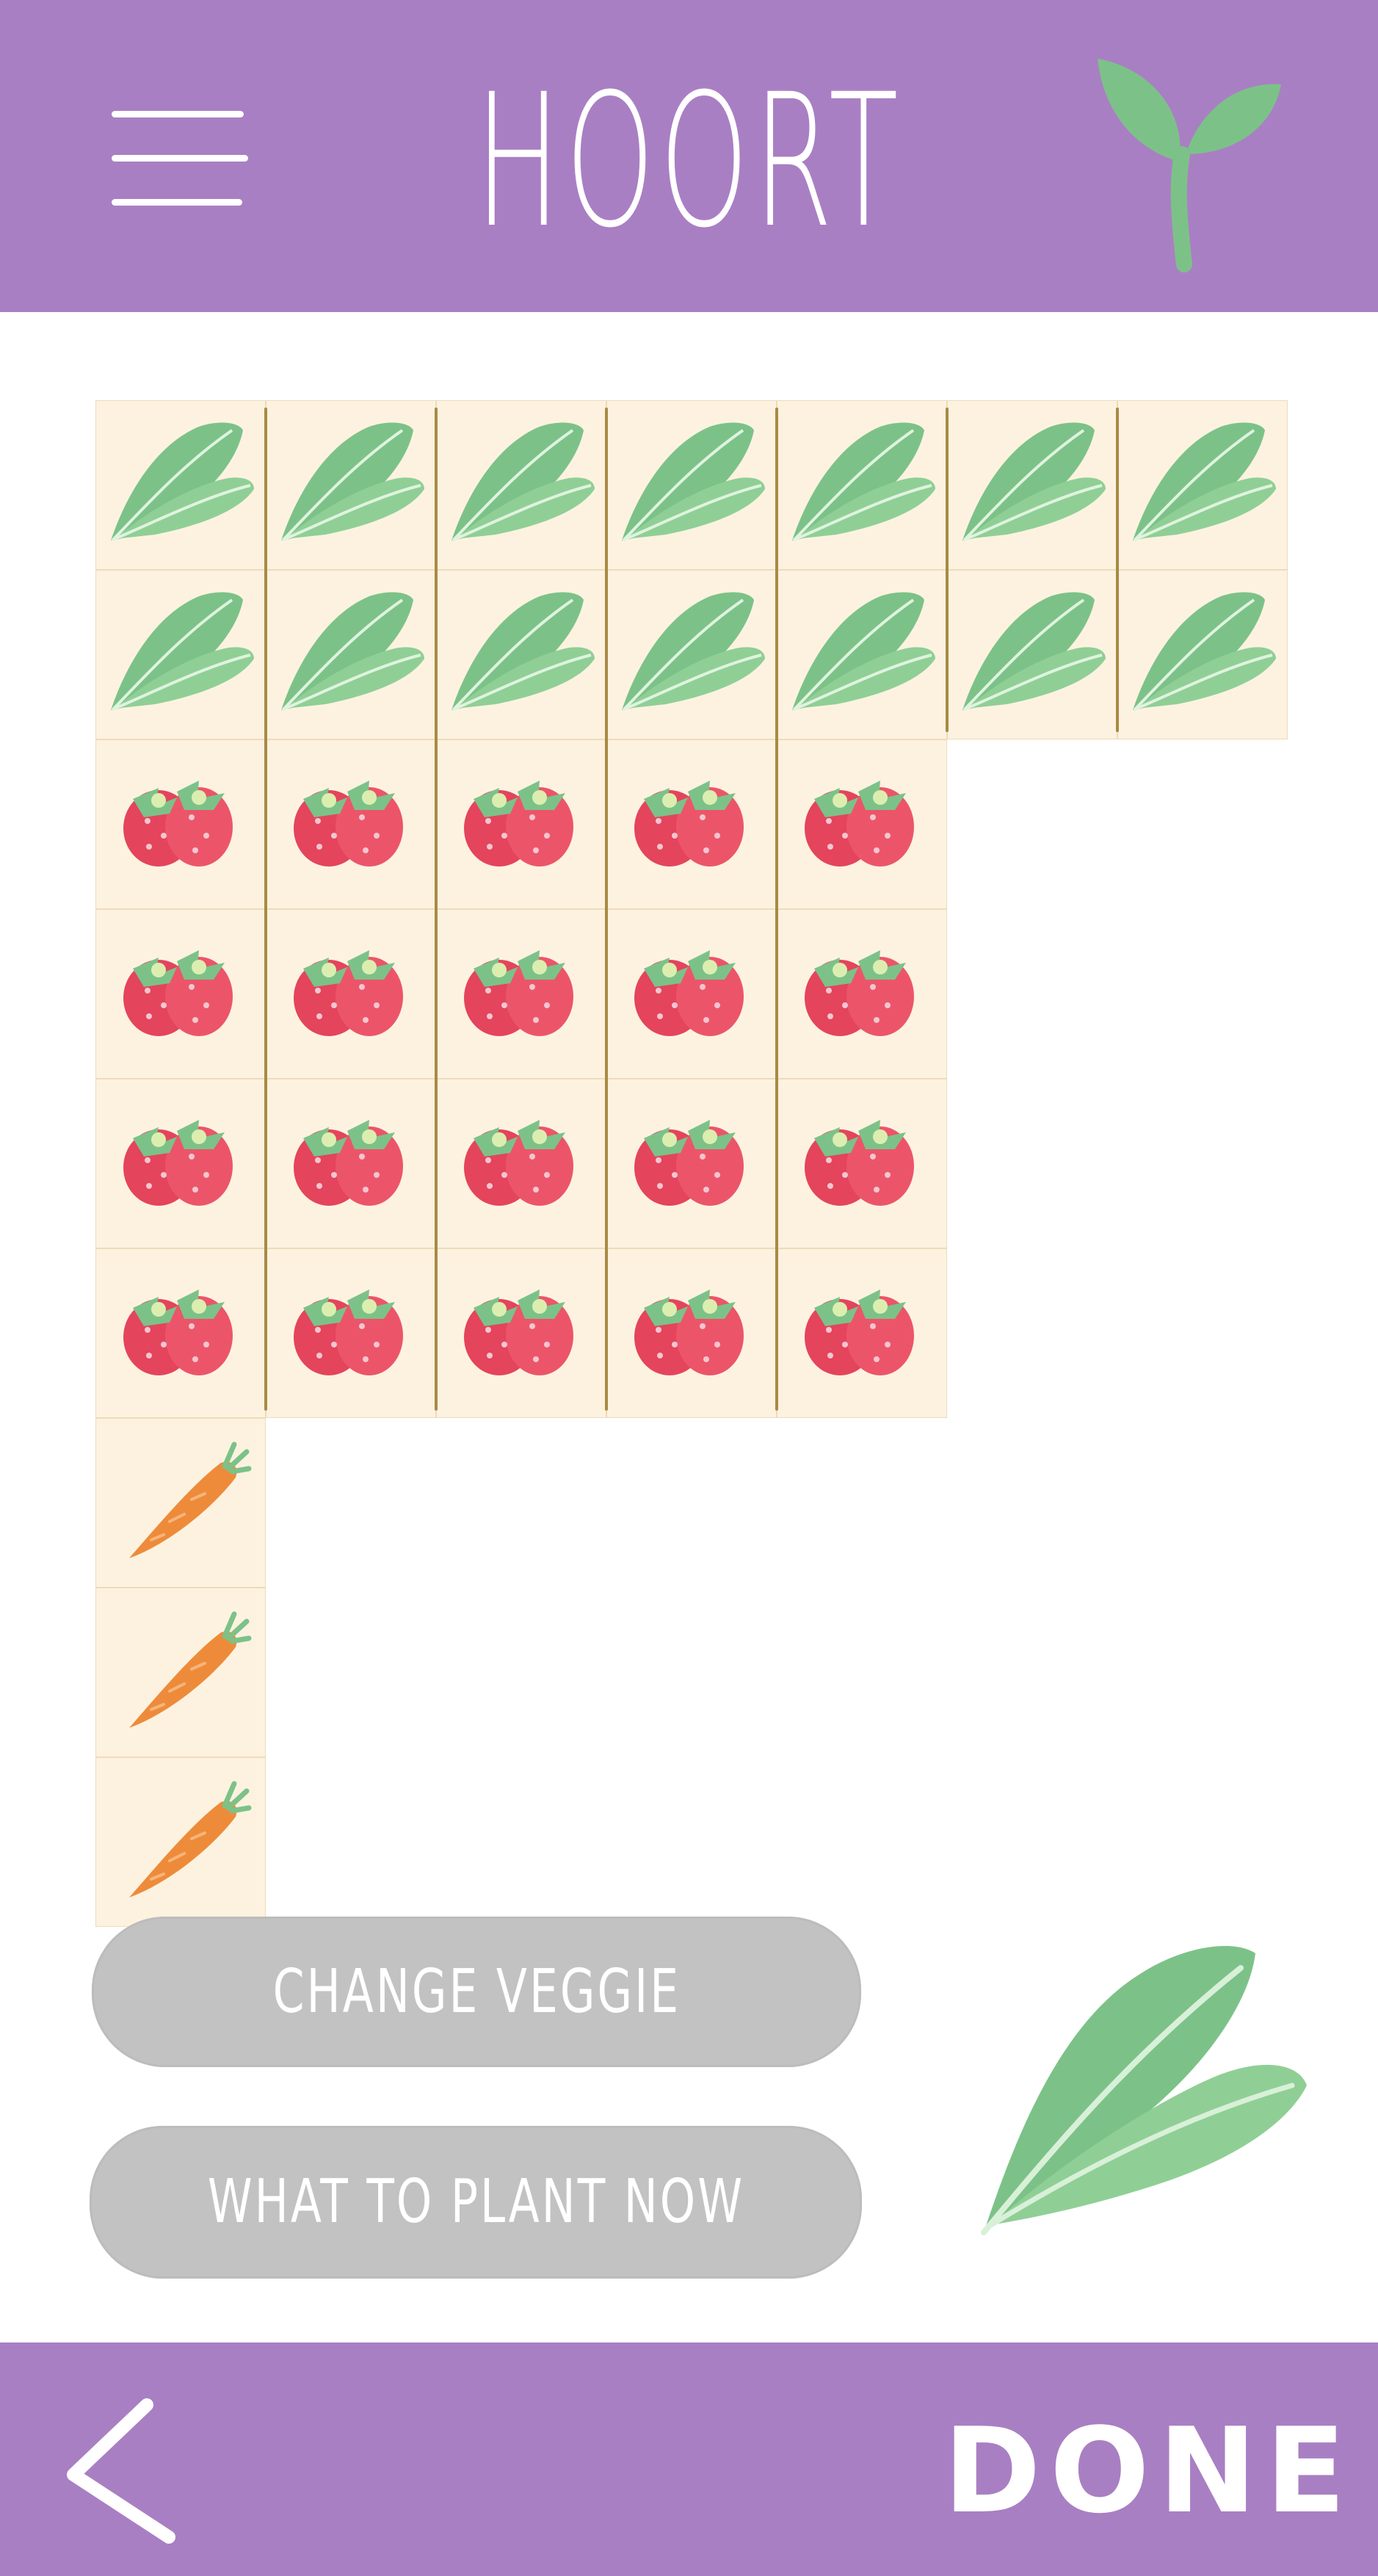  Describe the element at coordinates (1144, 2471) in the screenshot. I see `done-button: DONE` at that location.